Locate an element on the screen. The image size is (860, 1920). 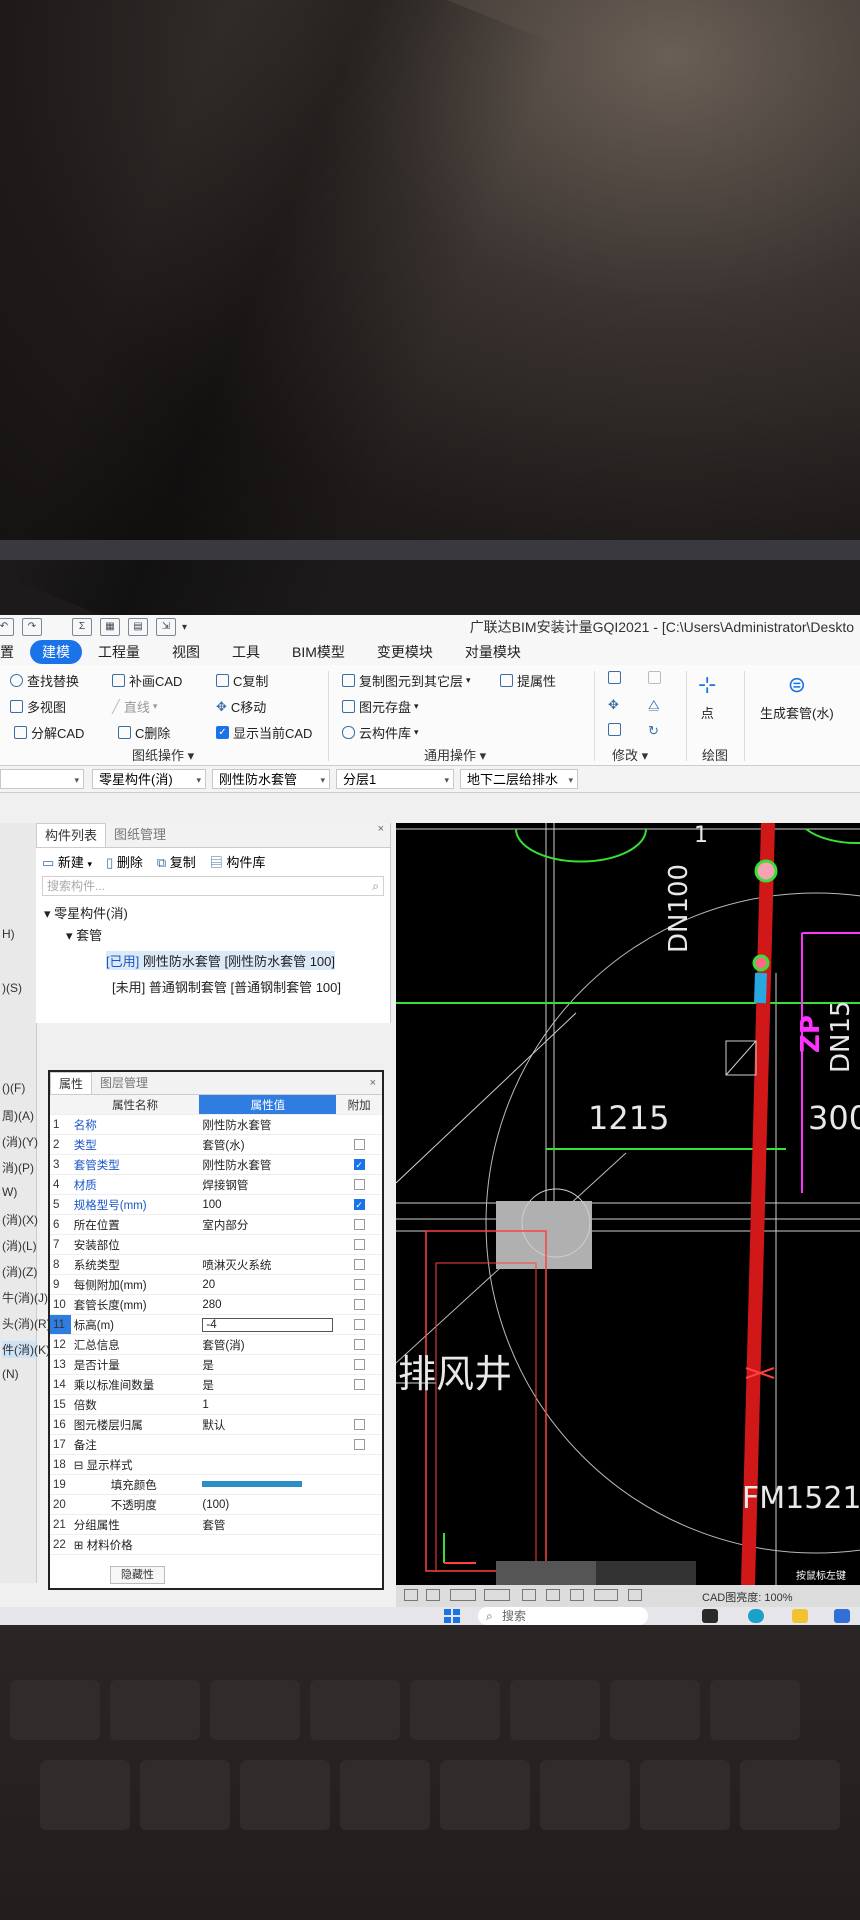
property-value: 20 is located at coordinates (268, 1284).